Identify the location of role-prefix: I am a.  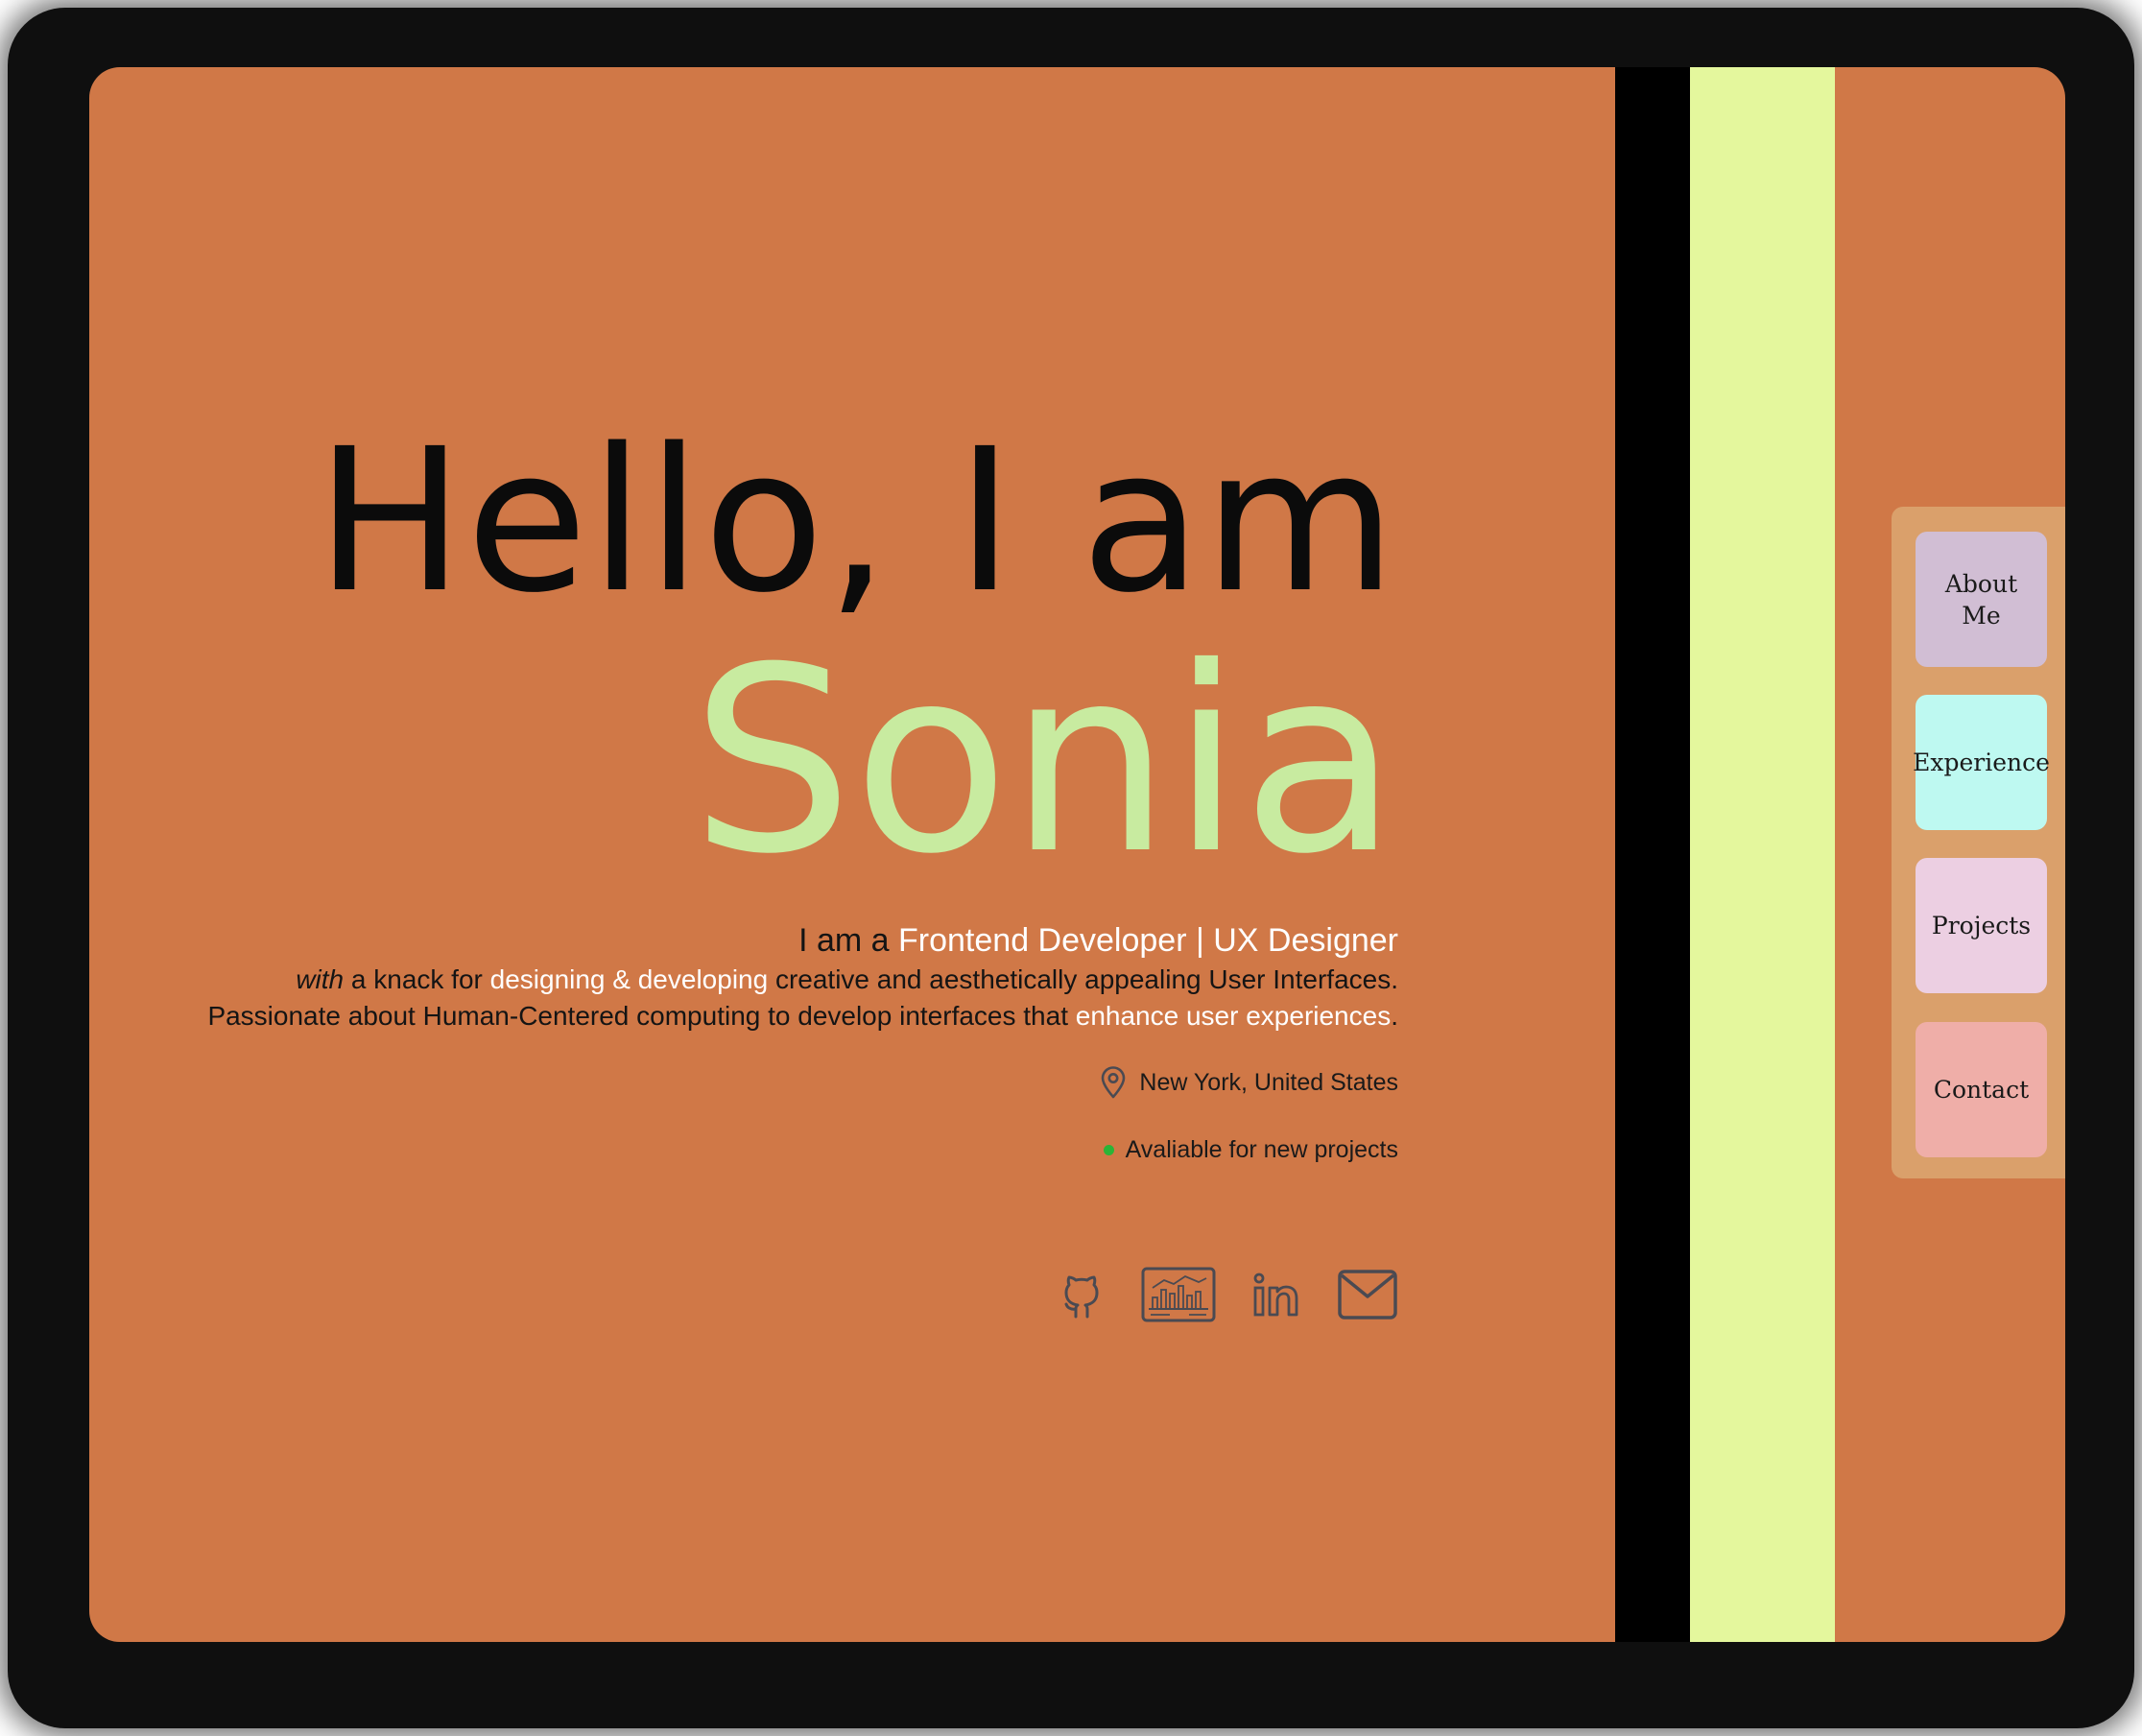
(849, 940).